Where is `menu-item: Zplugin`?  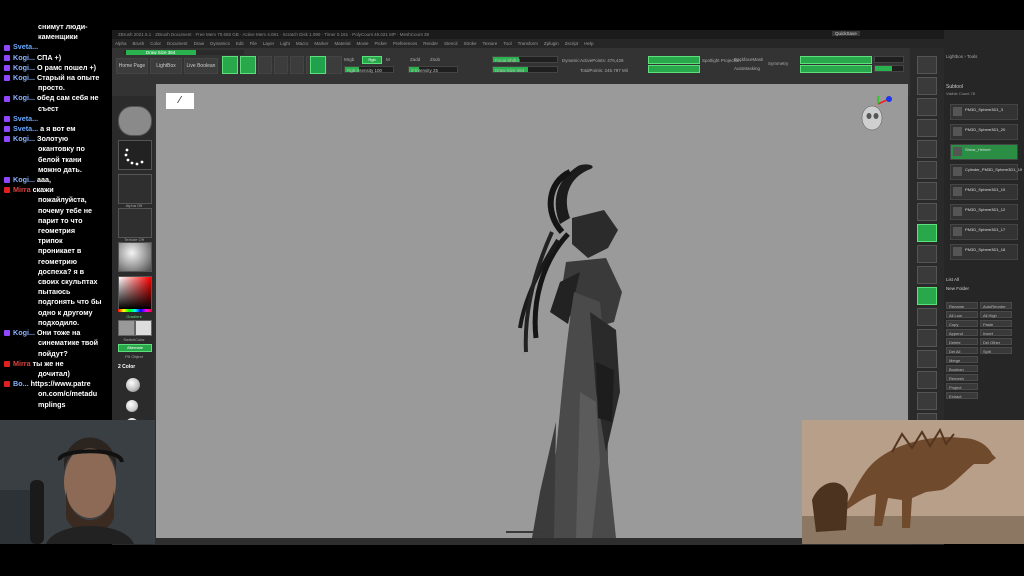
menu-item: Zplugin is located at coordinates (551, 43).